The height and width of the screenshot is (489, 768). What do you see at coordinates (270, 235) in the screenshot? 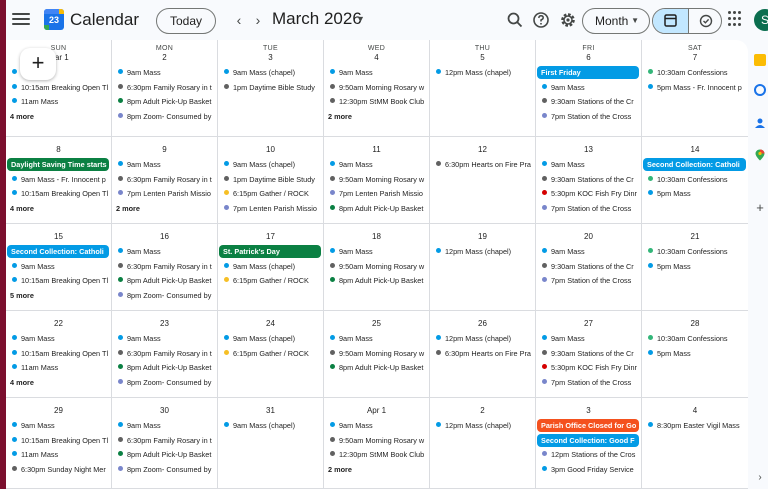
I see `day-number: 17` at bounding box center [270, 235].